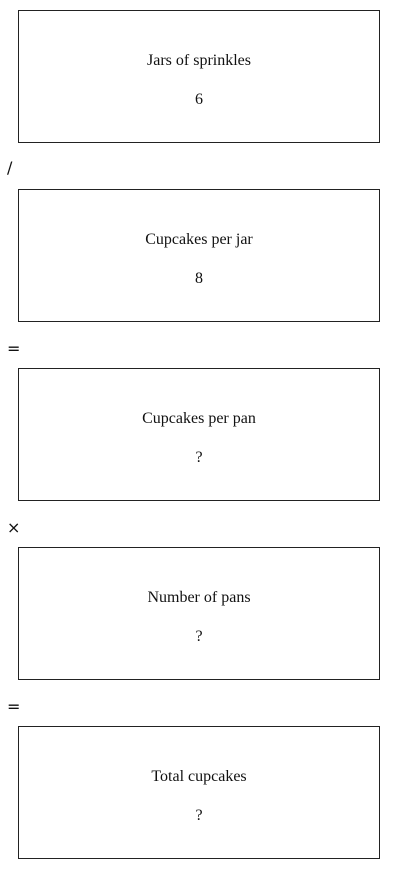 This screenshot has width=400, height=872. I want to click on operator-divide: /, so click(10, 167).